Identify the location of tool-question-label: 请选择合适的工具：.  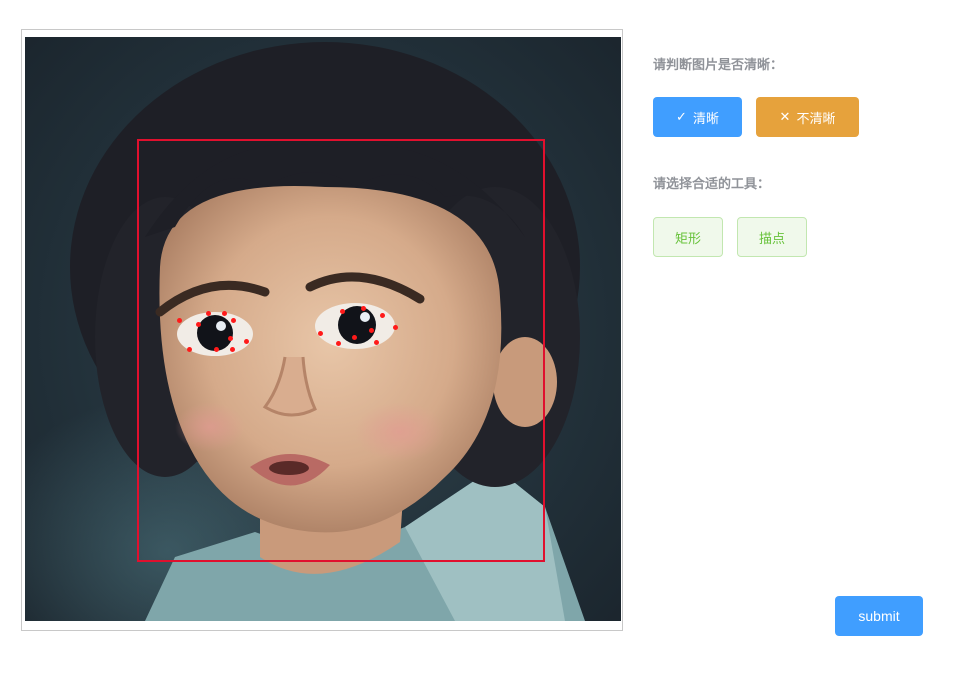
(712, 184).